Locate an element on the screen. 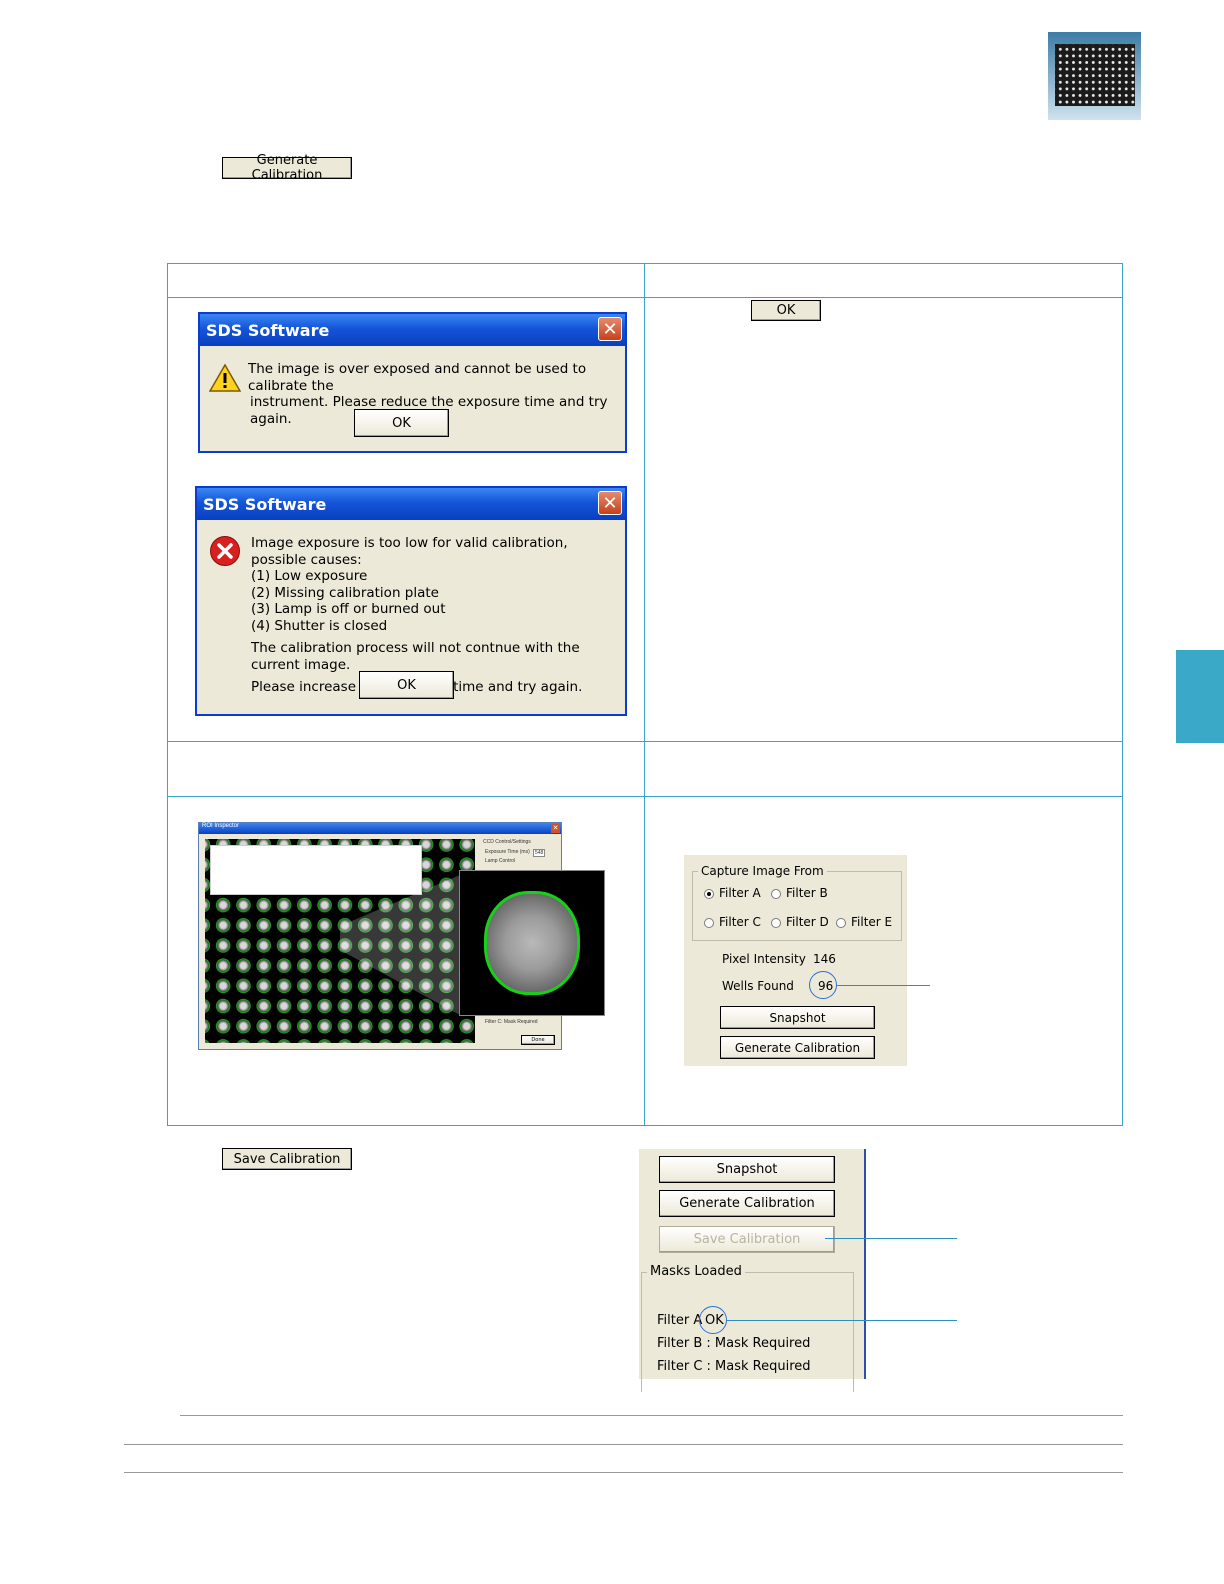 This screenshot has height=1584, width=1224. zoom-projection is located at coordinates (400, 945).